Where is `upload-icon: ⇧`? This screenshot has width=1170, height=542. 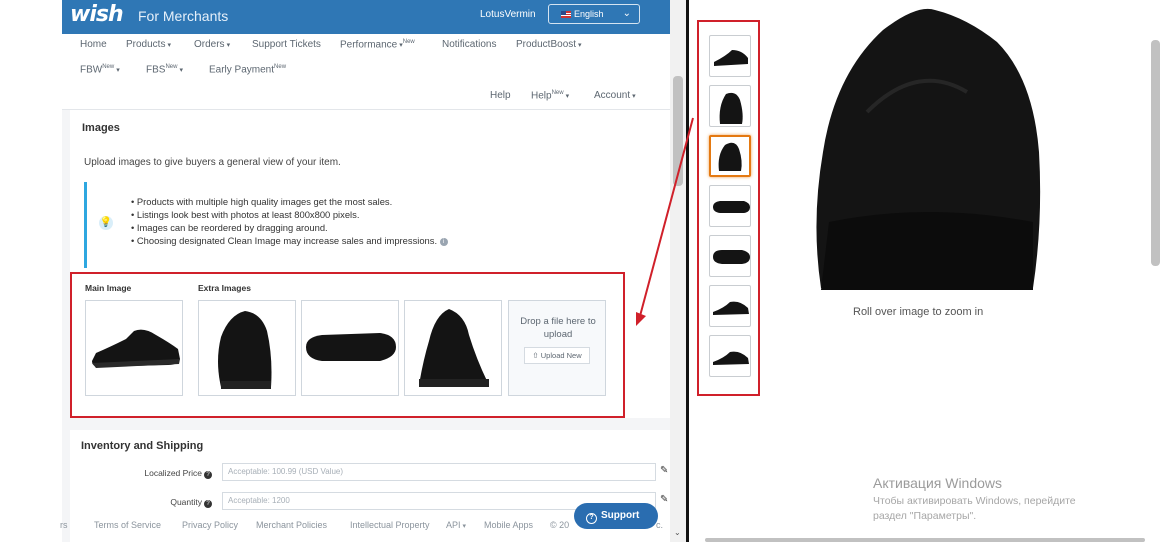
upload-icon: ⇧ is located at coordinates (535, 355).